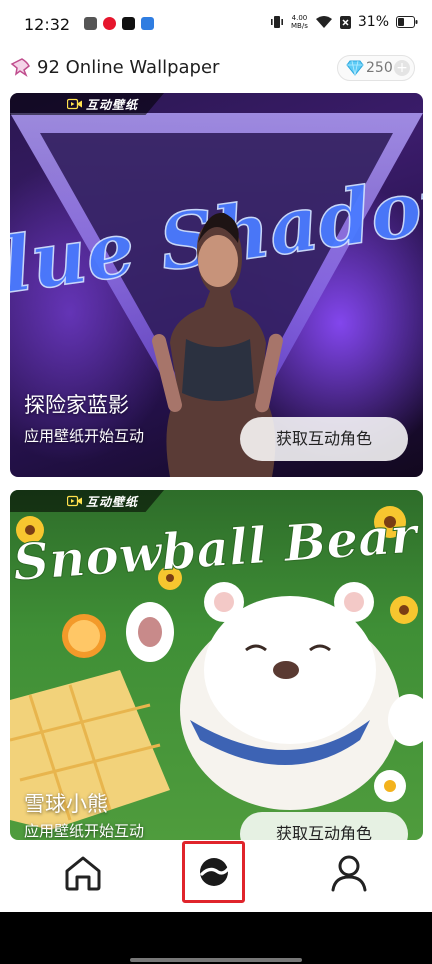 Image resolution: width=432 pixels, height=964 pixels. What do you see at coordinates (128, 23) in the screenshot?
I see `tiktok-icon` at bounding box center [128, 23].